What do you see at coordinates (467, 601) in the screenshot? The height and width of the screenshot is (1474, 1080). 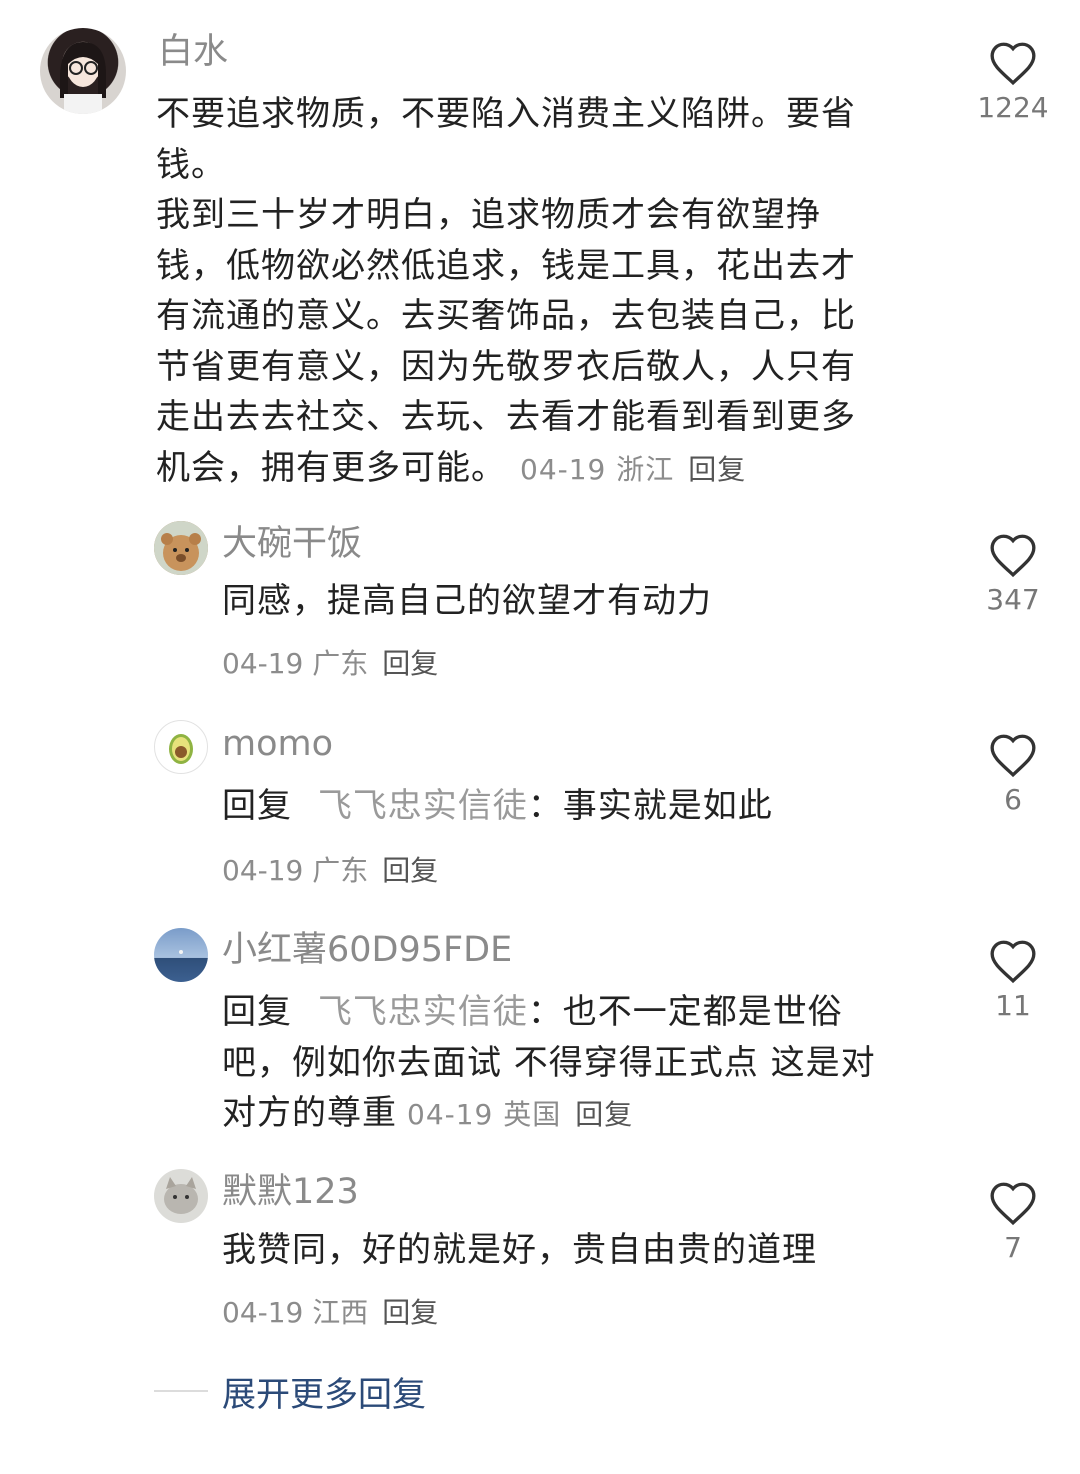 I see `reply-text: 同感，提高自己的欲望才有动力` at bounding box center [467, 601].